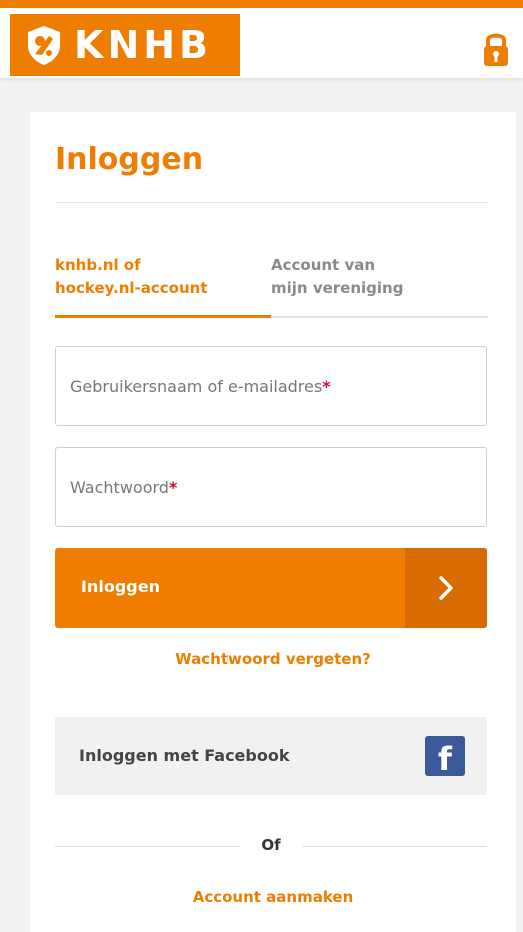 The image size is (523, 932). What do you see at coordinates (120, 586) in the screenshot?
I see `login-button-label: Inloggen` at bounding box center [120, 586].